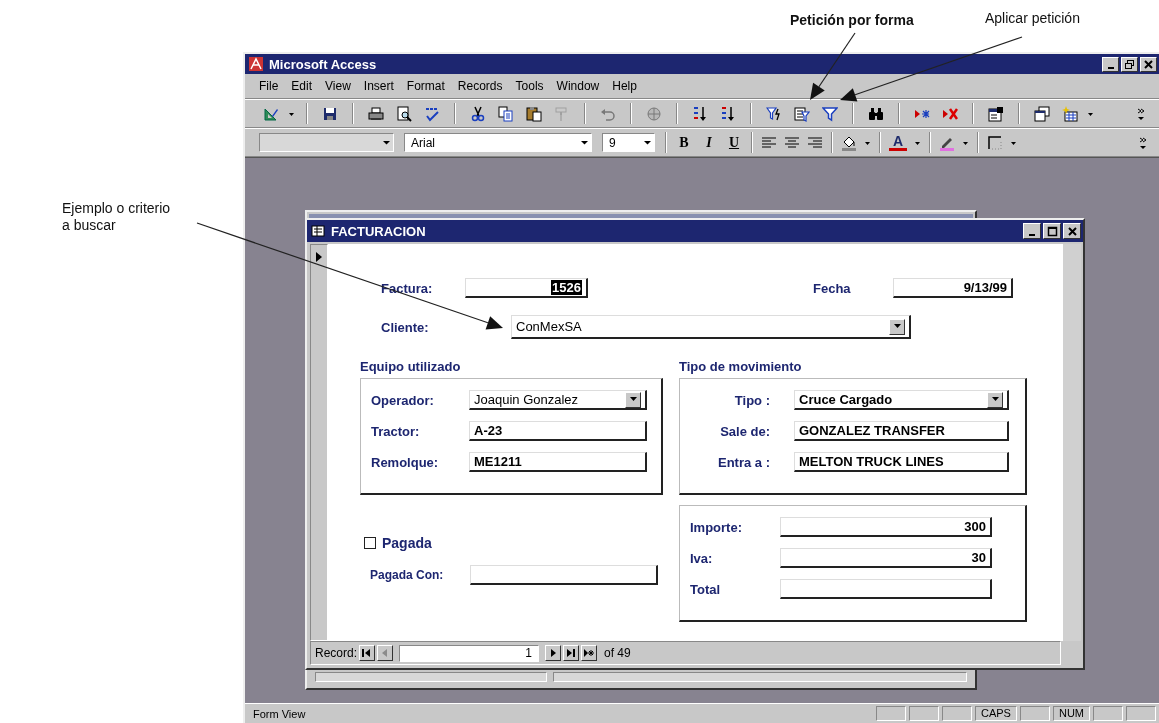 This screenshot has height=723, width=1159. I want to click on filter-icon, so click(830, 113).